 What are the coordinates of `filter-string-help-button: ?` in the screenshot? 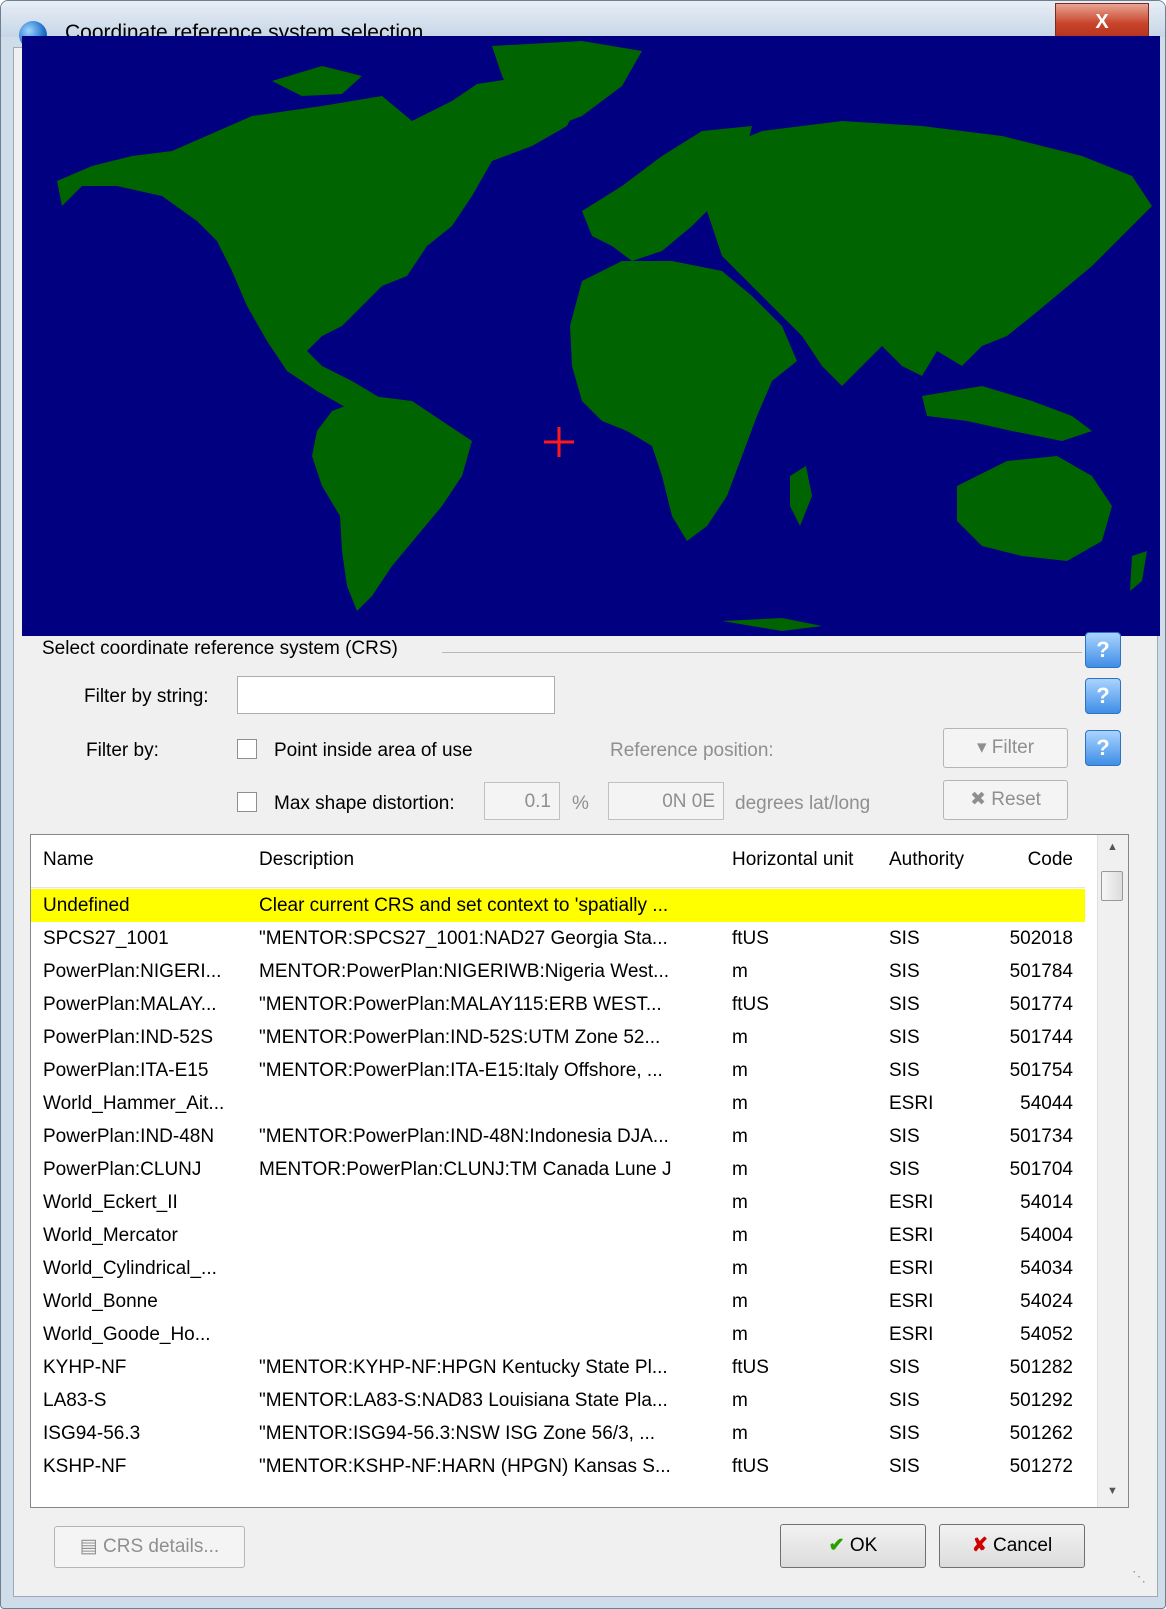 It's located at (1103, 696).